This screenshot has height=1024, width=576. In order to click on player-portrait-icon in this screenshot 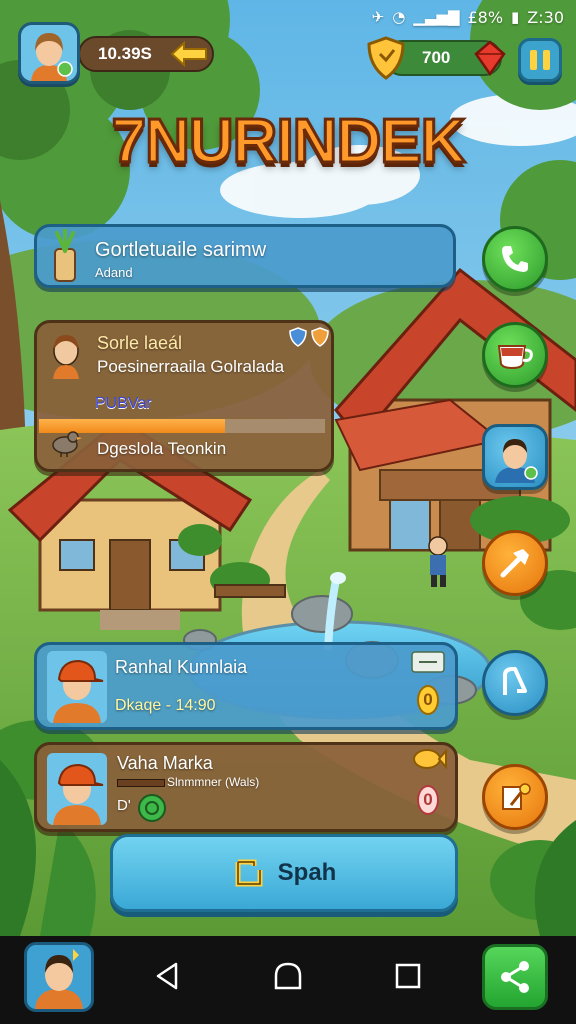, I will do `click(49, 53)`.